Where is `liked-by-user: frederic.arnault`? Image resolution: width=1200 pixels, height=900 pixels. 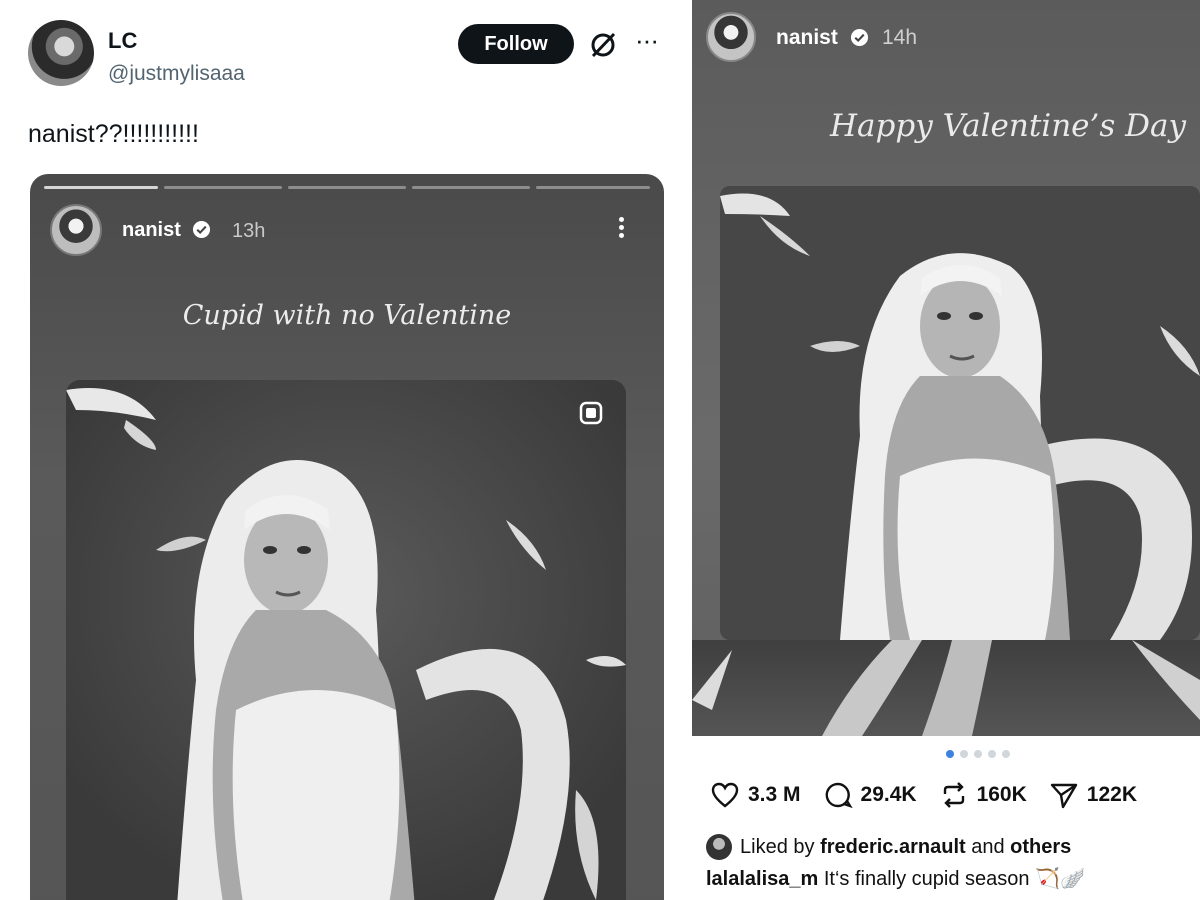 liked-by-user: frederic.arnault is located at coordinates (893, 847).